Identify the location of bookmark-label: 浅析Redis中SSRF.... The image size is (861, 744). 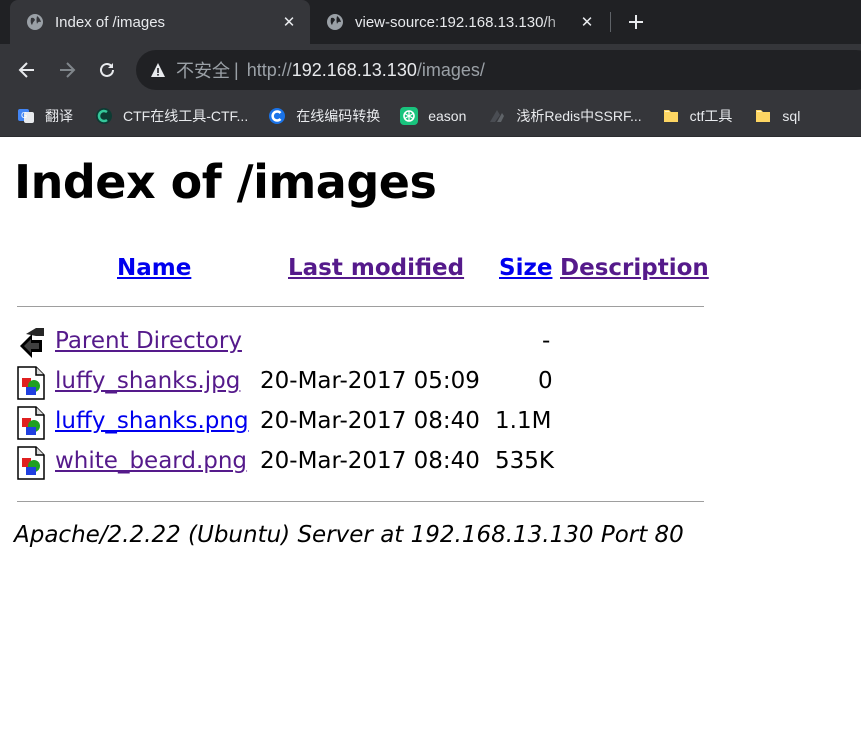
(579, 116).